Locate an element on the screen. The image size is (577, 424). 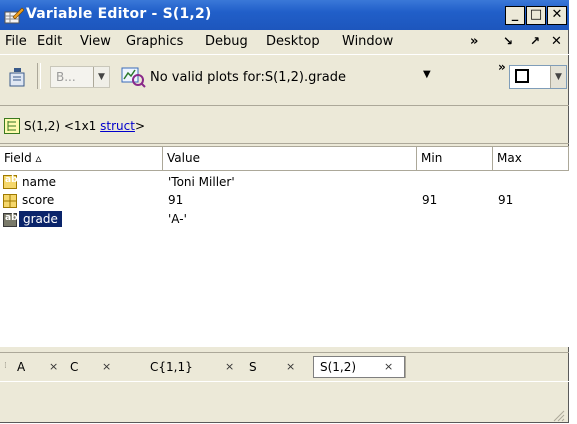
column-header-value: Value is located at coordinates (290, 159).